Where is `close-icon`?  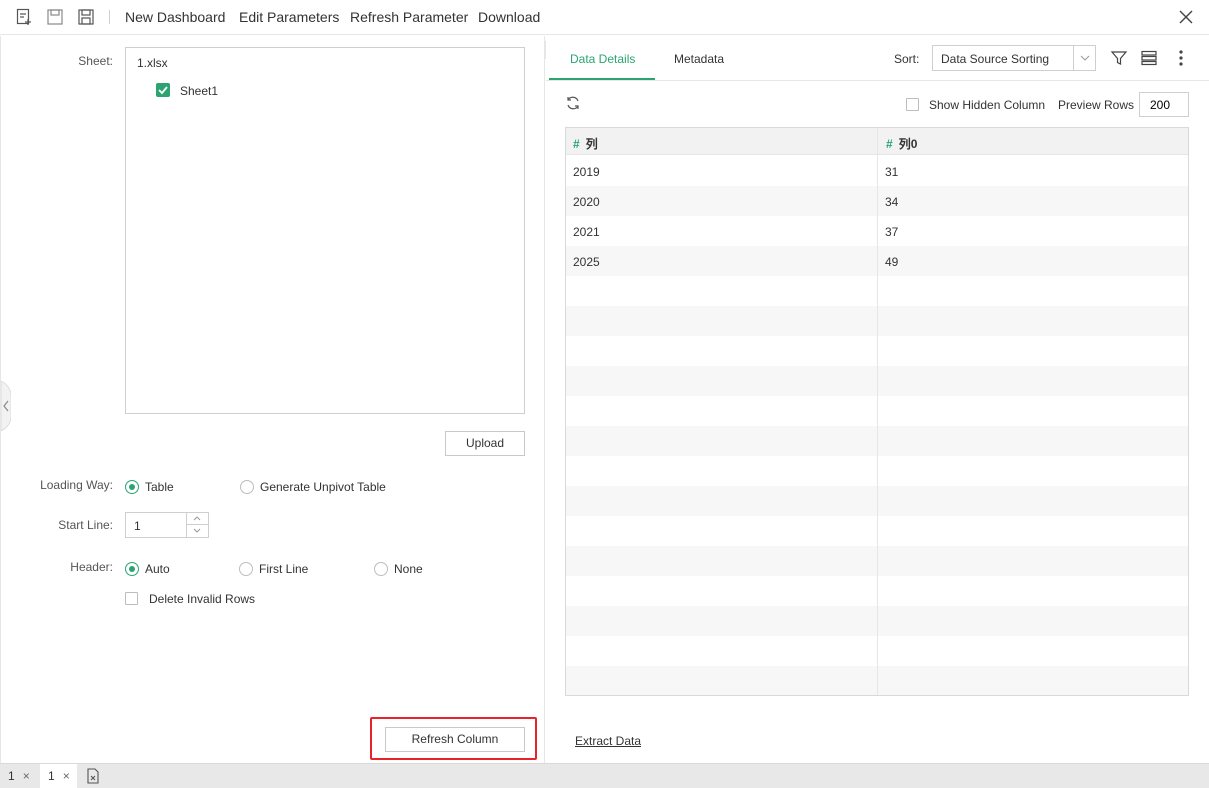 close-icon is located at coordinates (1186, 17).